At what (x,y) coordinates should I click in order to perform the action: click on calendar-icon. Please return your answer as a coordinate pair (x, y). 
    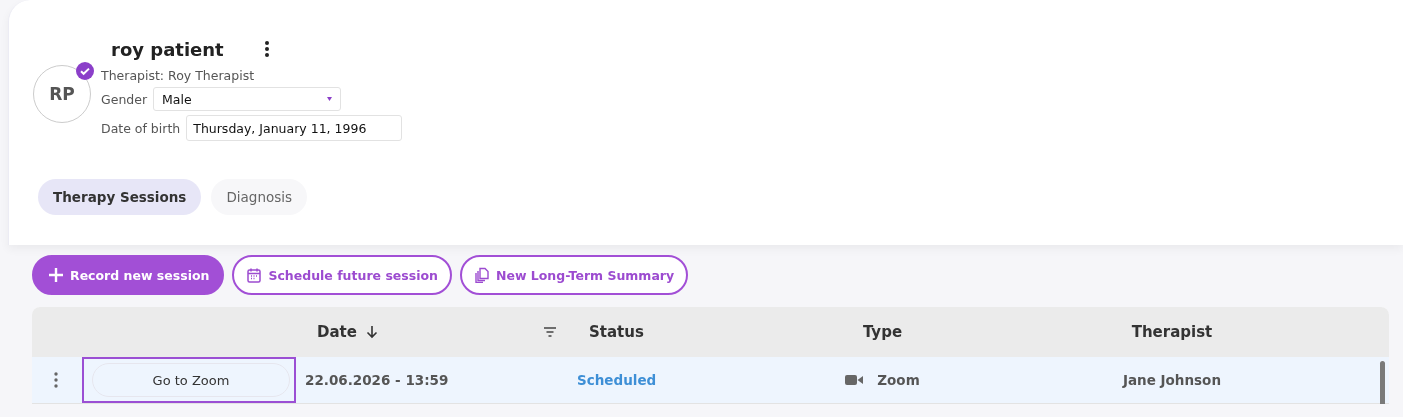
    Looking at the image, I should click on (254, 275).